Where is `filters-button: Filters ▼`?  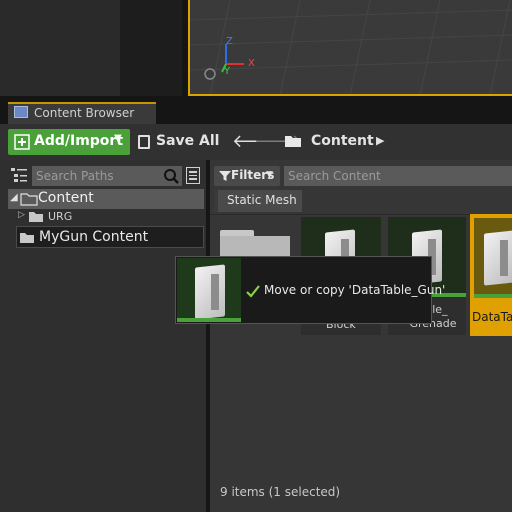
filters-button: Filters ▼ is located at coordinates (247, 176).